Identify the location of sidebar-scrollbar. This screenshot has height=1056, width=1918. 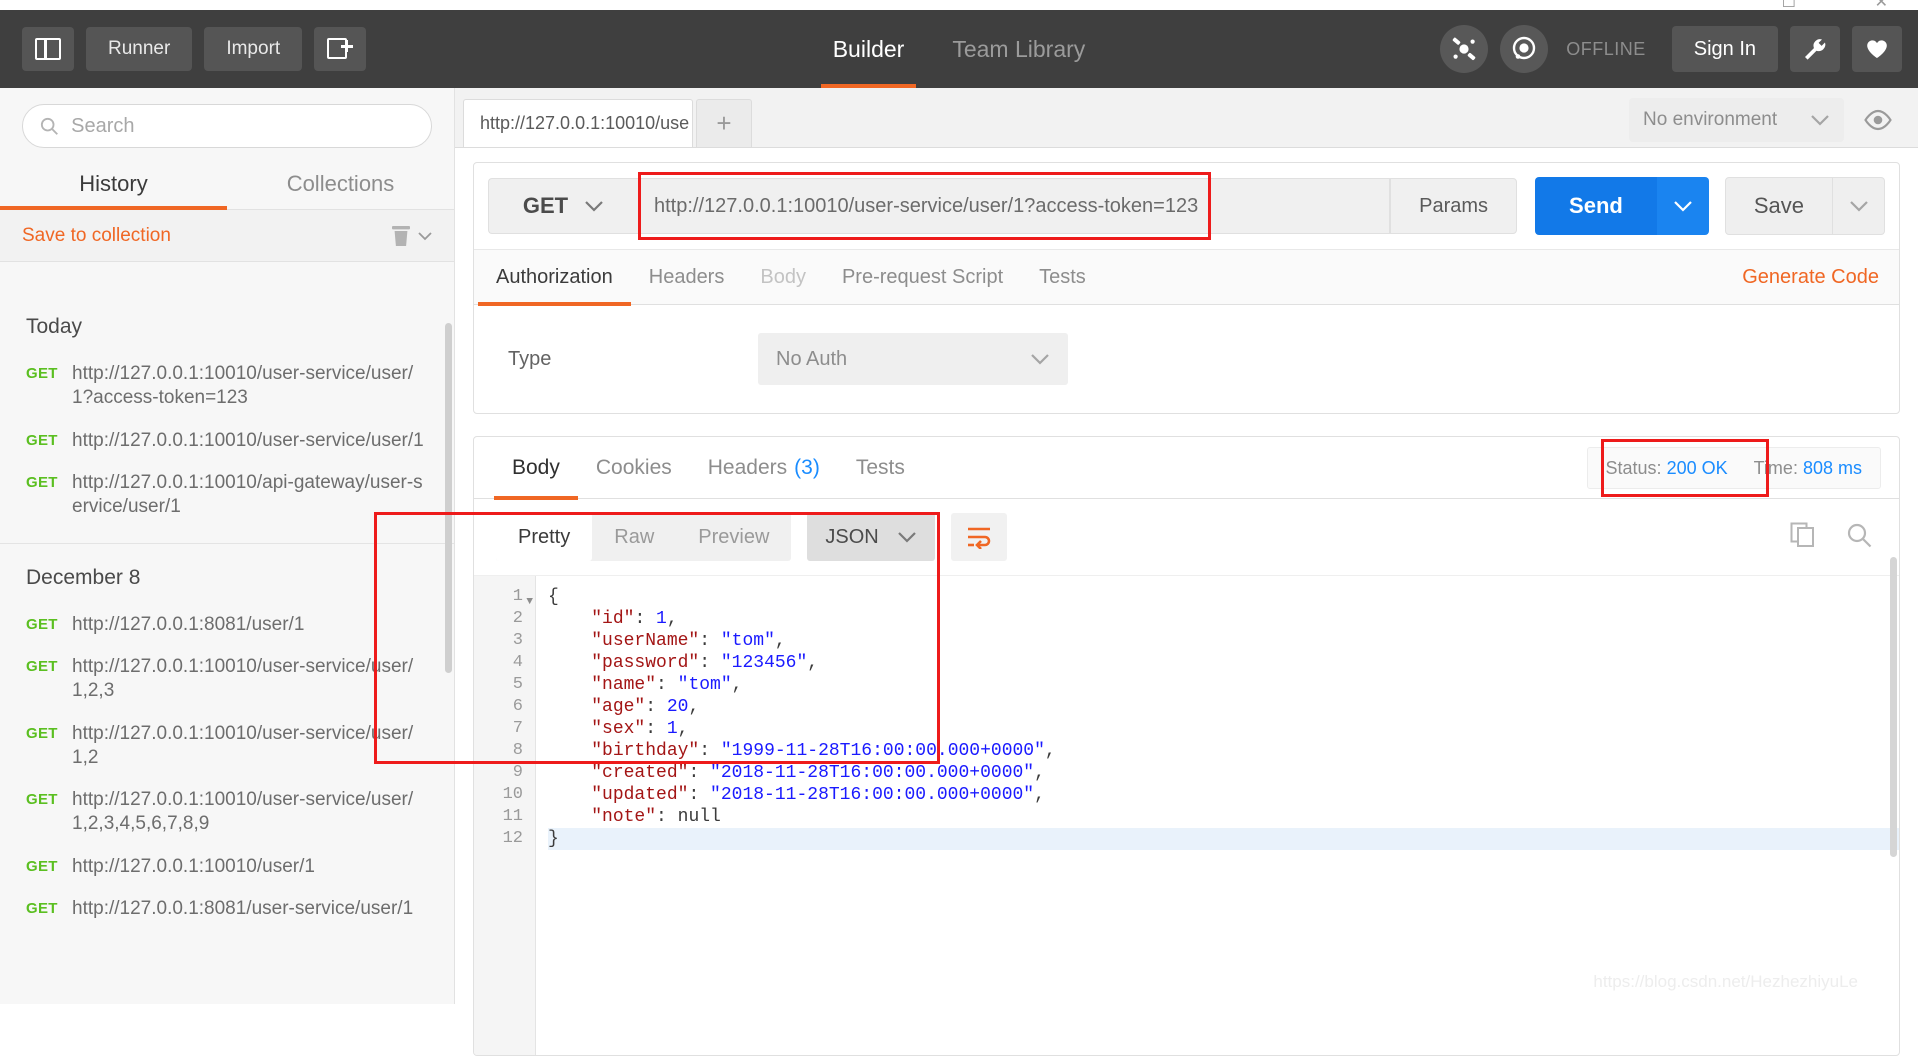
(448, 498).